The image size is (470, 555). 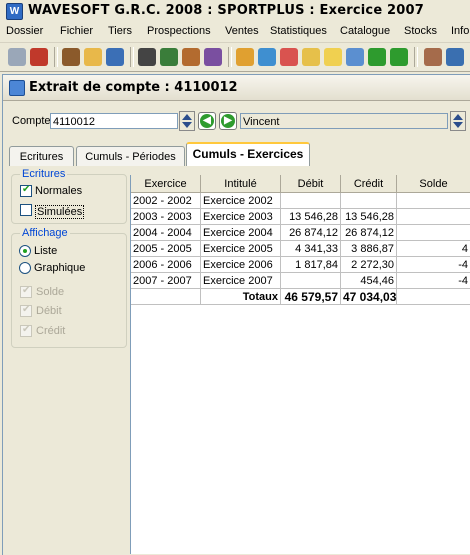 I want to click on export-icon, so click(x=377, y=57).